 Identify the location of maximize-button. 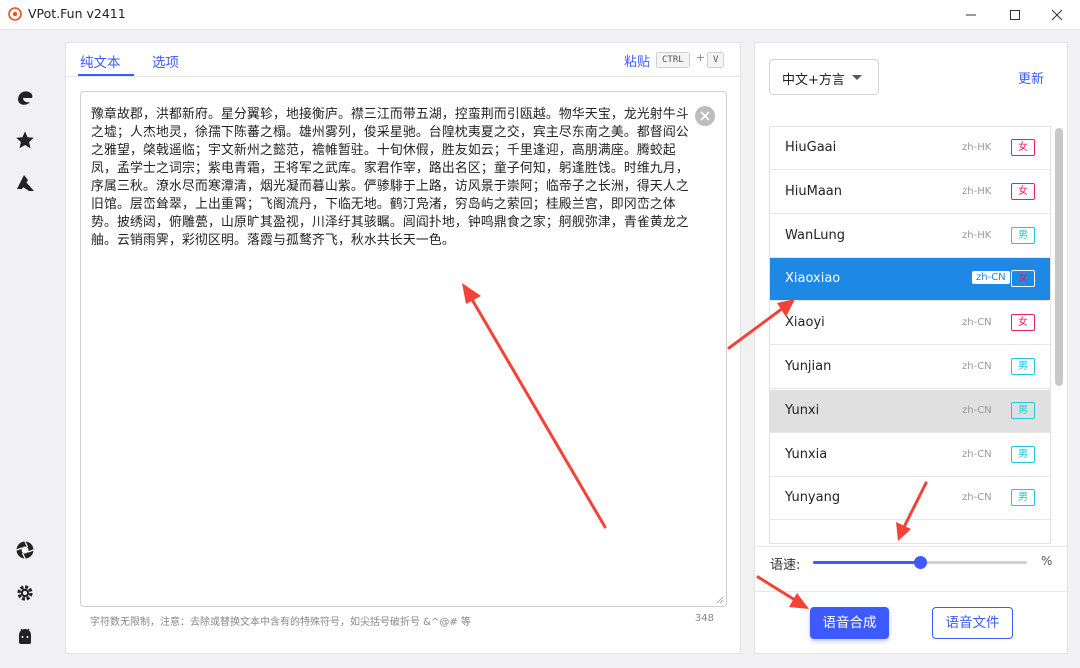
(1015, 15).